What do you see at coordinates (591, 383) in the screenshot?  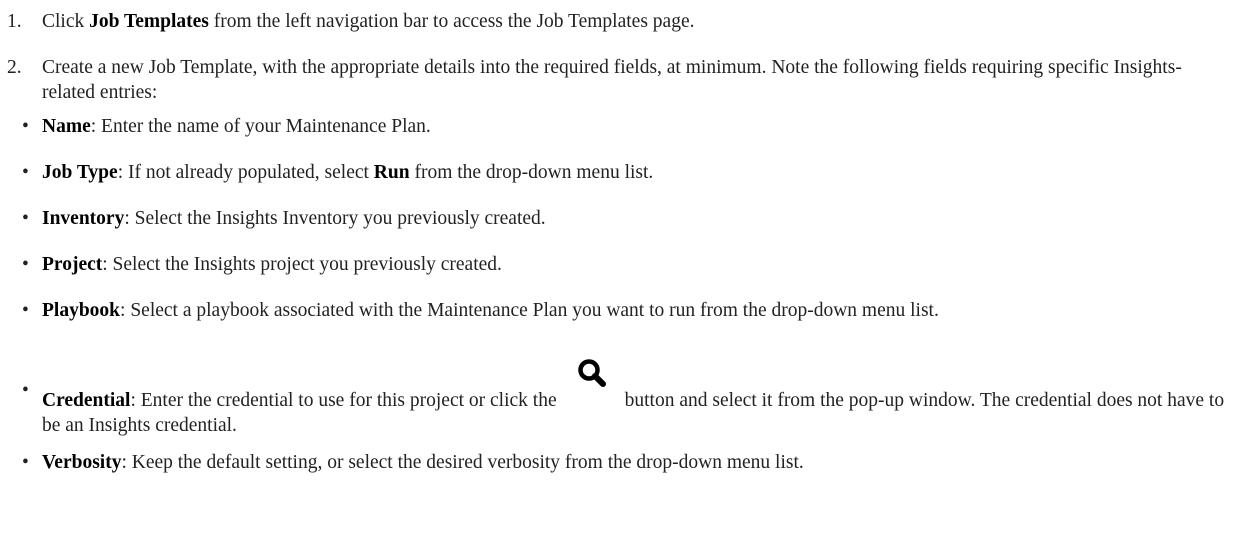 I see `search-icon` at bounding box center [591, 383].